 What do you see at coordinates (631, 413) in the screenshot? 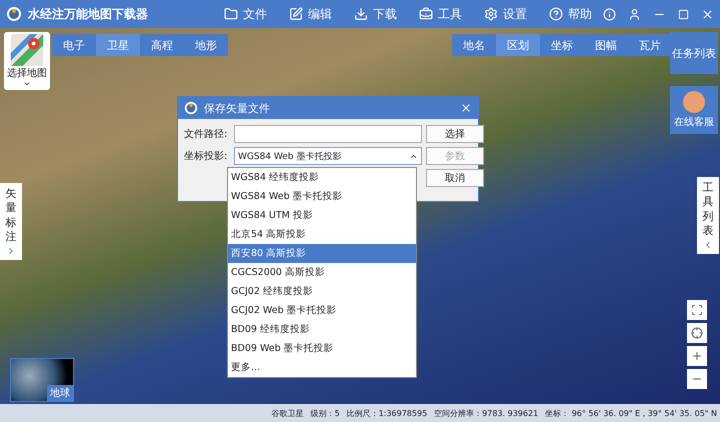
I see `status-text: 坐标： 96° 56' 36. 09" E , 39° 54' 35. 05" N` at bounding box center [631, 413].